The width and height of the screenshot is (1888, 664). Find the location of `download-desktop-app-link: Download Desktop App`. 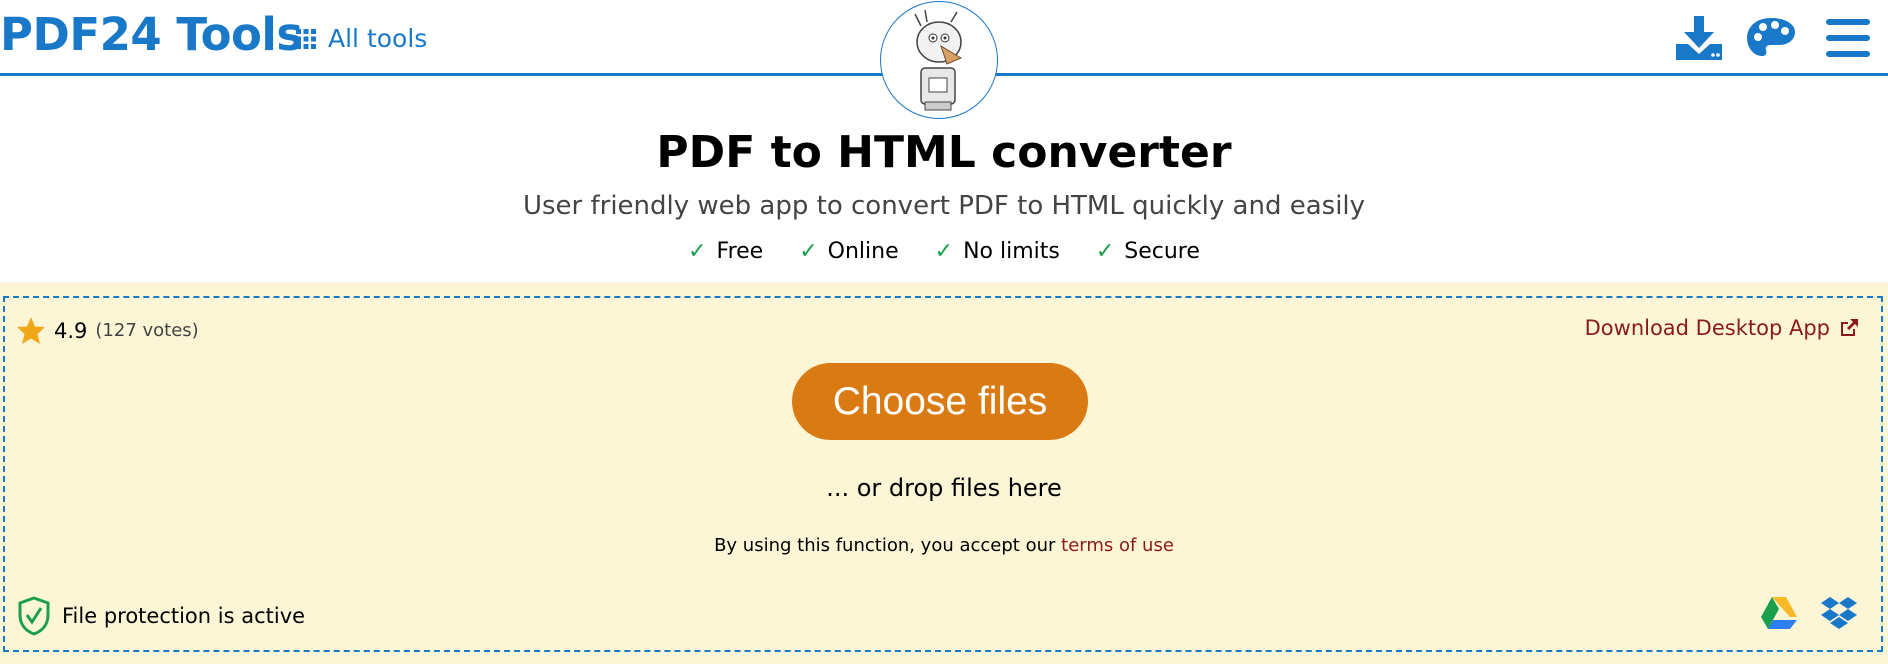

download-desktop-app-link: Download Desktop App is located at coordinates (1722, 328).